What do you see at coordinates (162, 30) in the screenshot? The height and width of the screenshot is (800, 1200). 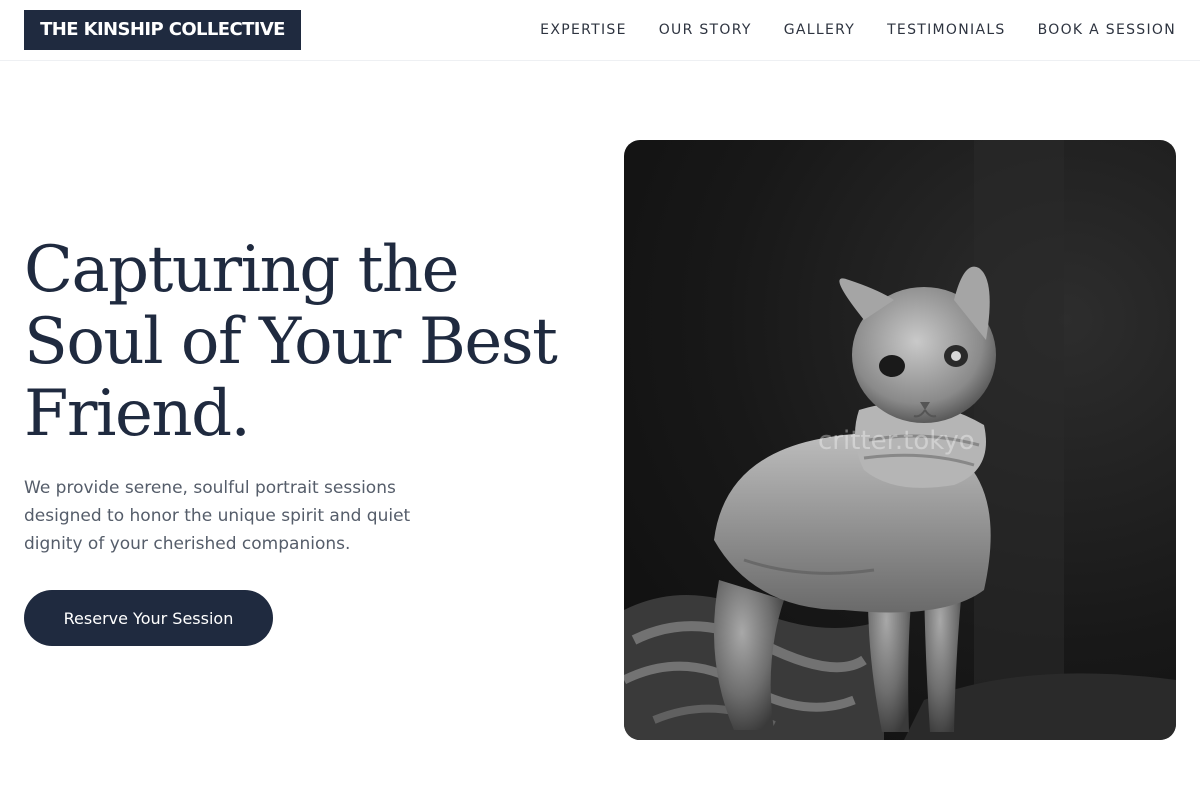 I see `brand-logo: THE KINSHIP COLLECTIVE` at bounding box center [162, 30].